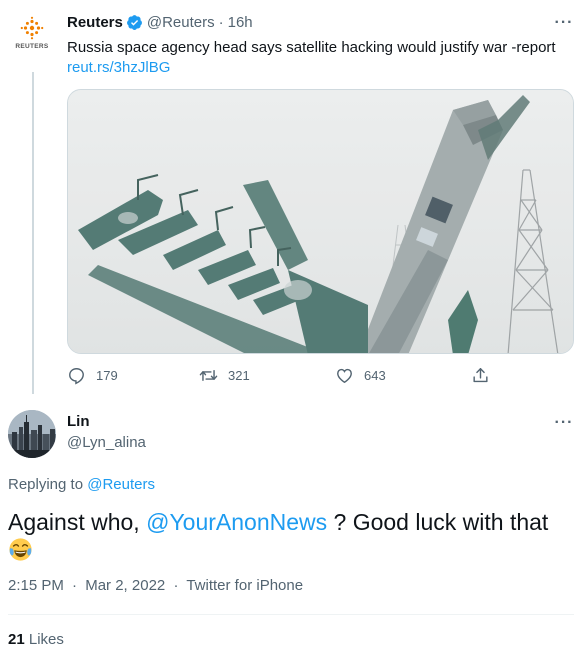 The image size is (587, 662). Describe the element at coordinates (32, 28) in the screenshot. I see `reuters-logo-icon` at that location.